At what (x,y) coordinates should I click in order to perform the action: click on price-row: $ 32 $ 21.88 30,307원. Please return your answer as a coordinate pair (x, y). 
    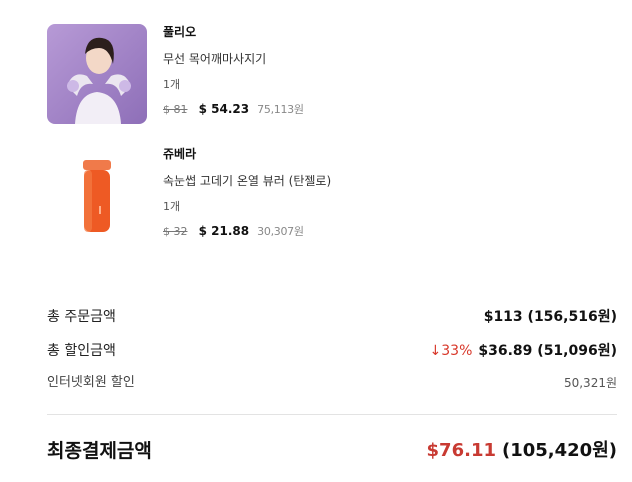
    Looking at the image, I should click on (247, 230).